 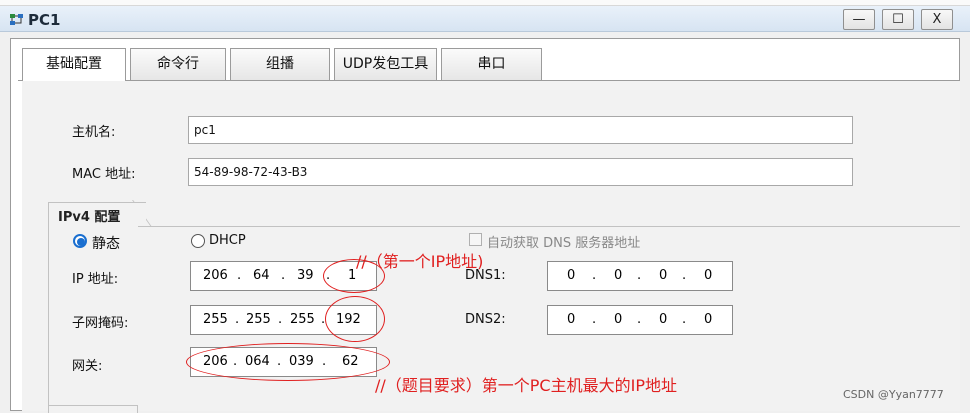 What do you see at coordinates (485, 319) in the screenshot?
I see `dns2-label: DNS2:` at bounding box center [485, 319].